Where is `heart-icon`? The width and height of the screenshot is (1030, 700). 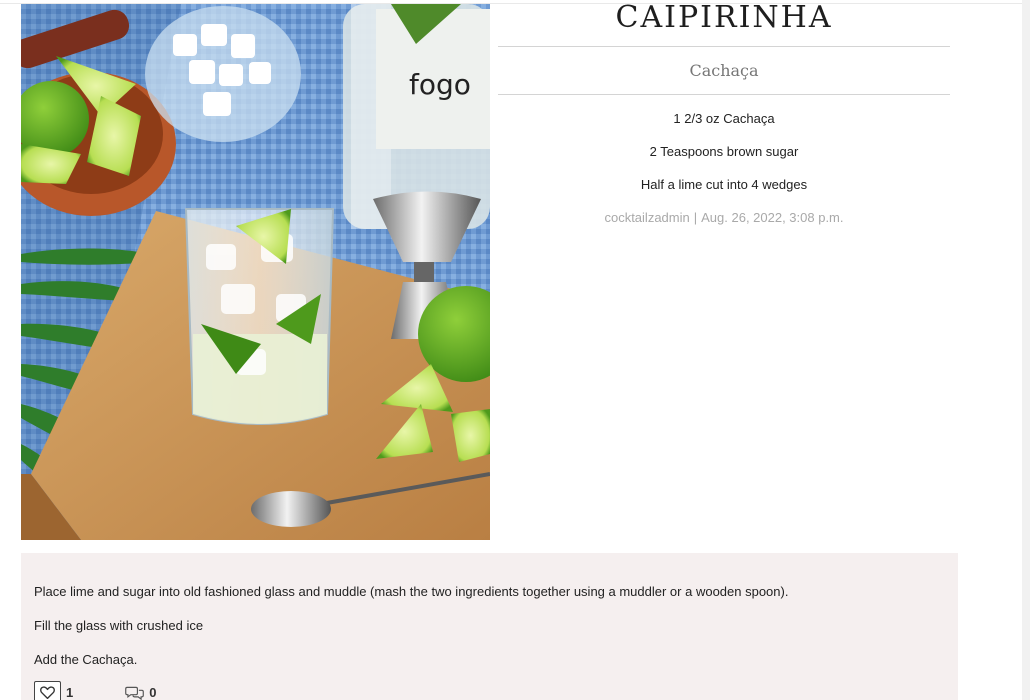
heart-icon is located at coordinates (47, 692).